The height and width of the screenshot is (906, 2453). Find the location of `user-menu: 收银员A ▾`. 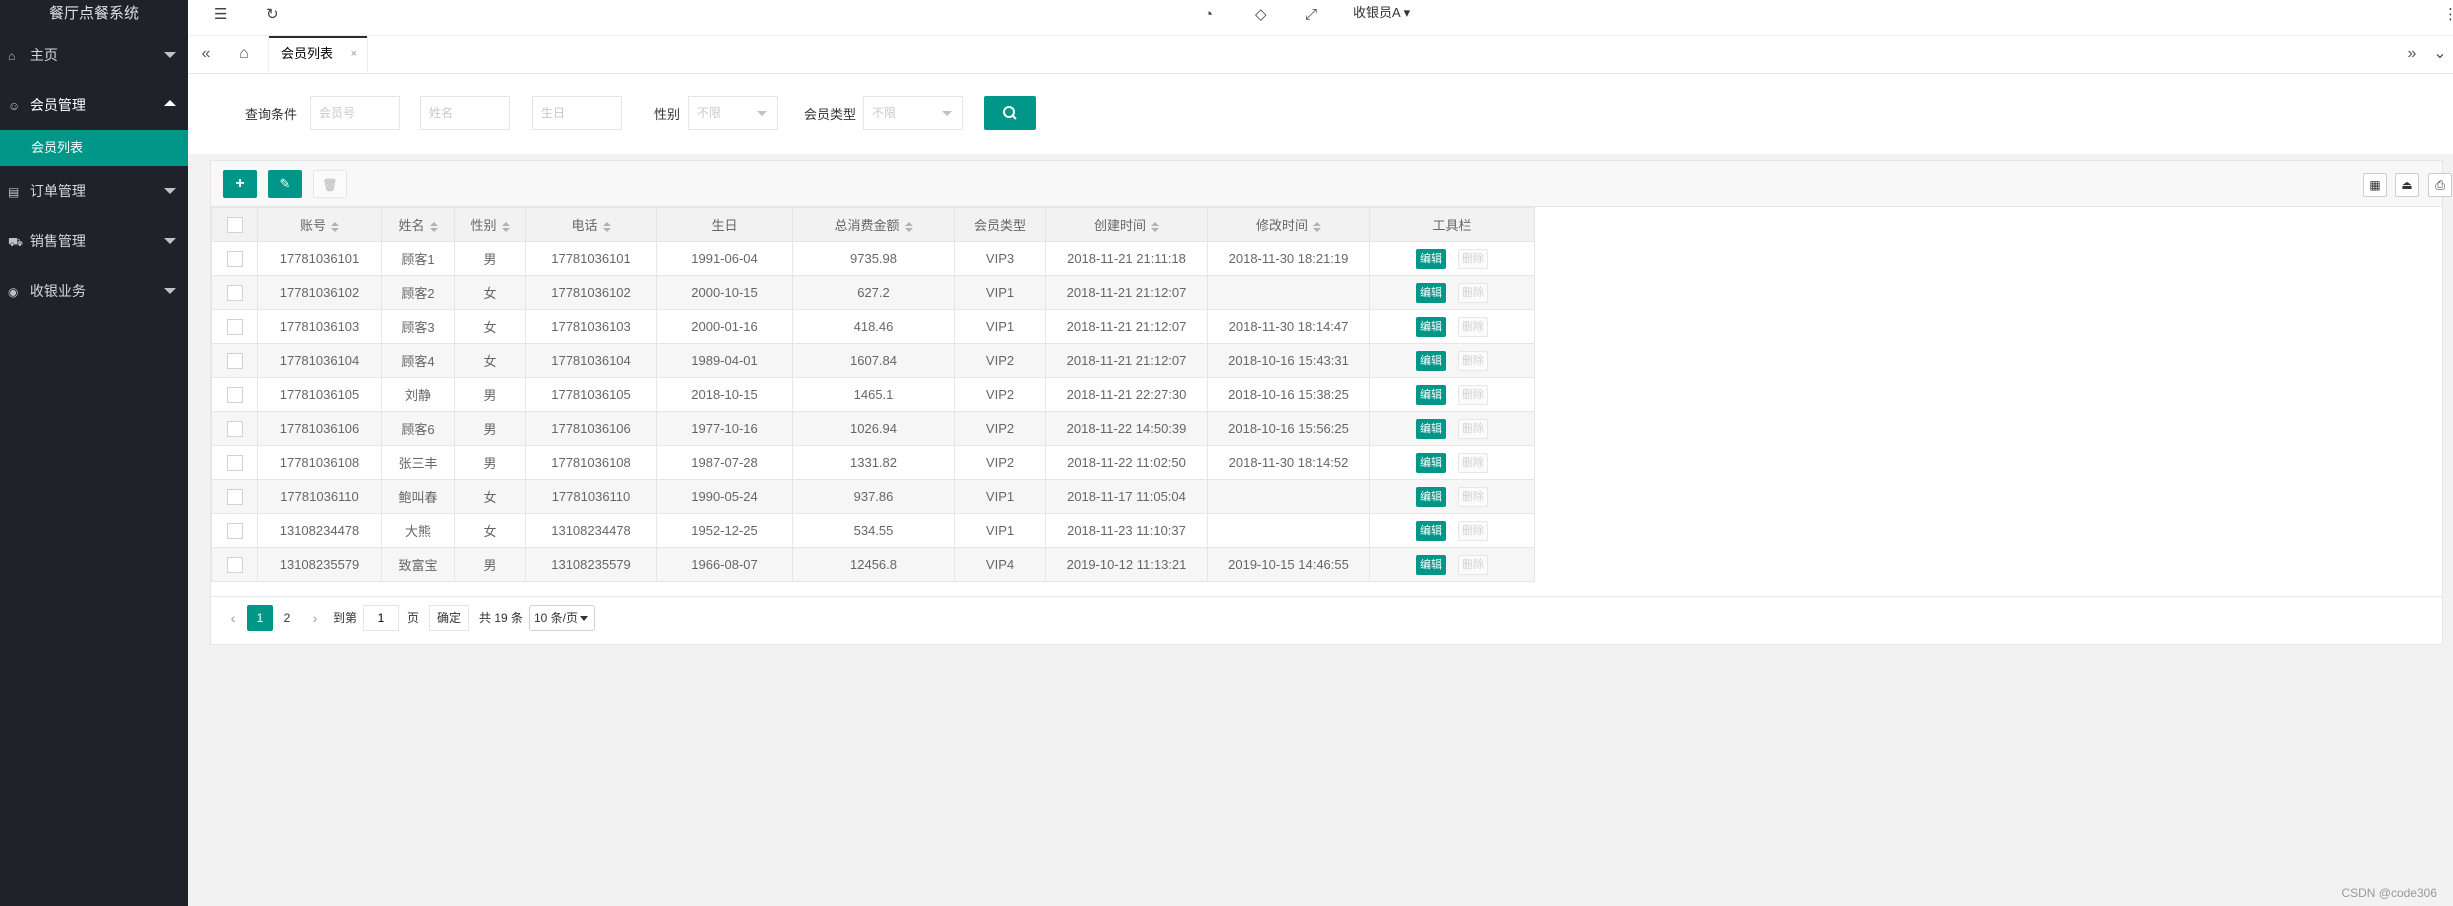

user-menu: 收银员A ▾ is located at coordinates (1381, 15).